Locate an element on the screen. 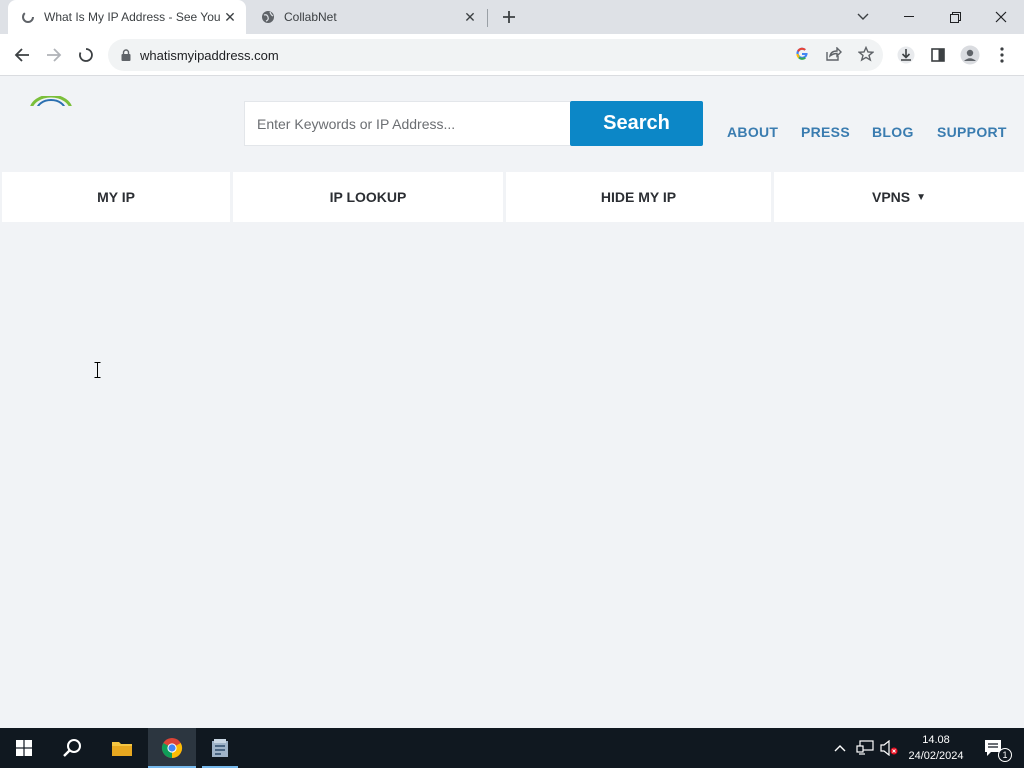 The image size is (1024, 768). search-input is located at coordinates (407, 123).